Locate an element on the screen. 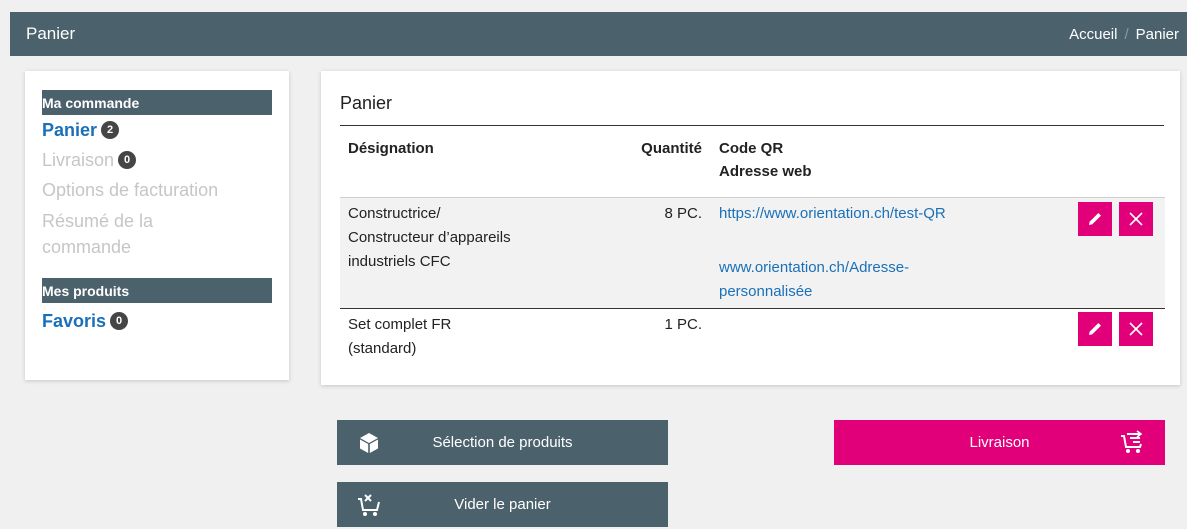  breadcrumb-home-link: Accueil is located at coordinates (1093, 34).